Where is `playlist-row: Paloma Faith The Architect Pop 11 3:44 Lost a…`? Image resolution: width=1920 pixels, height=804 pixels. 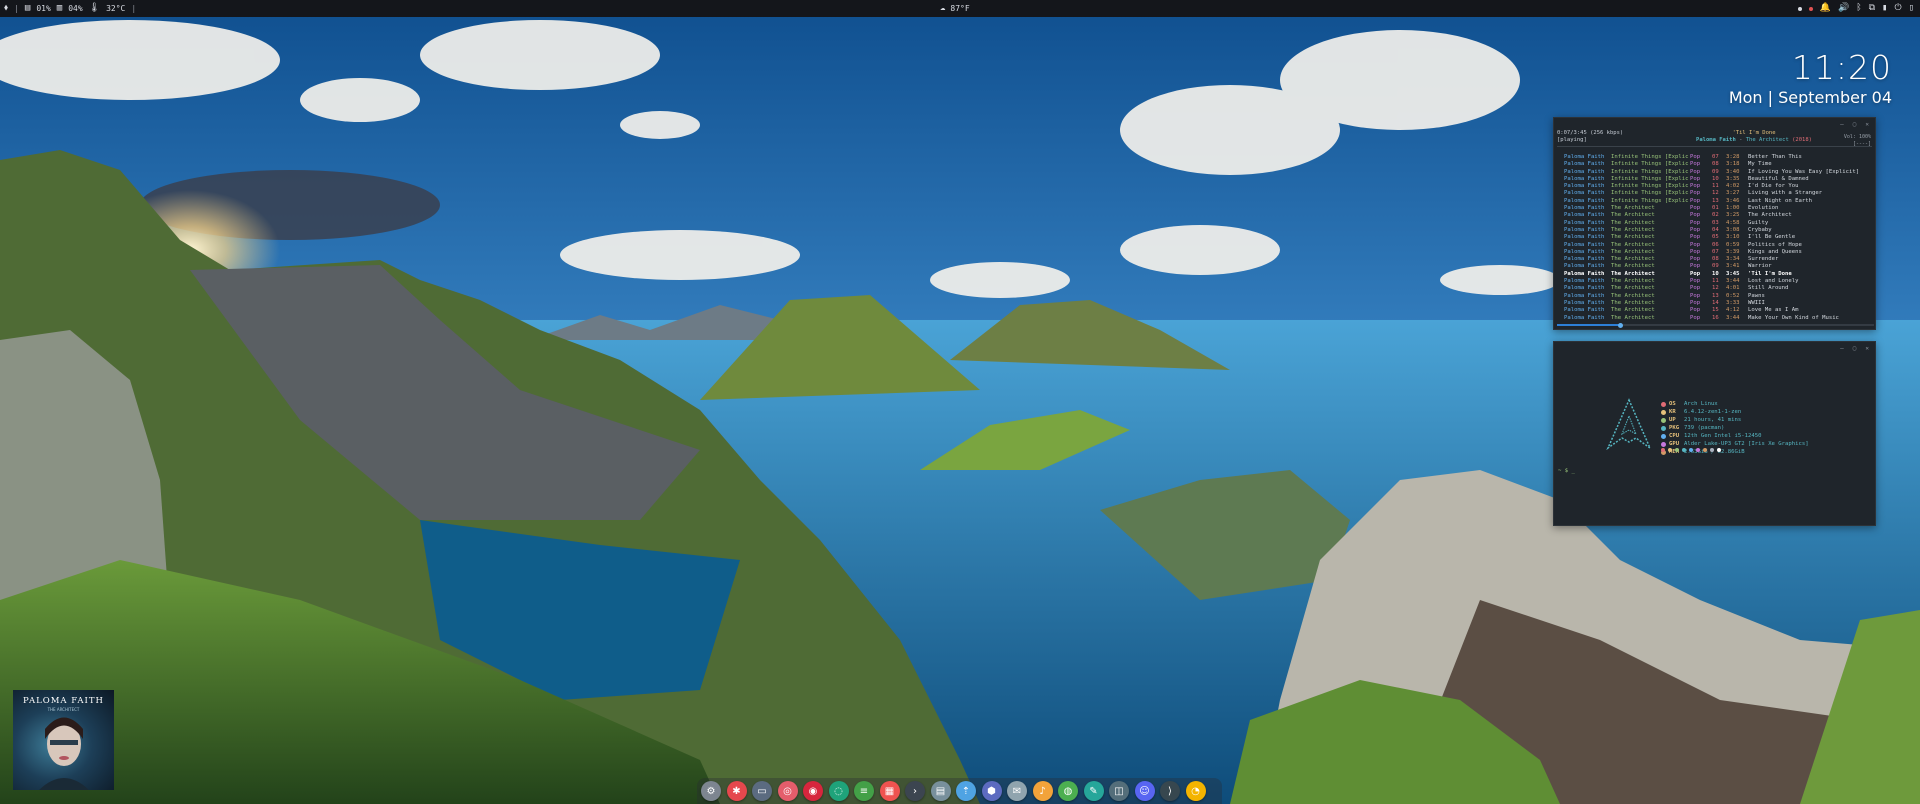
playlist-row: Paloma Faith The Architect Pop 11 3:44 Lost a… is located at coordinates (1711, 281).